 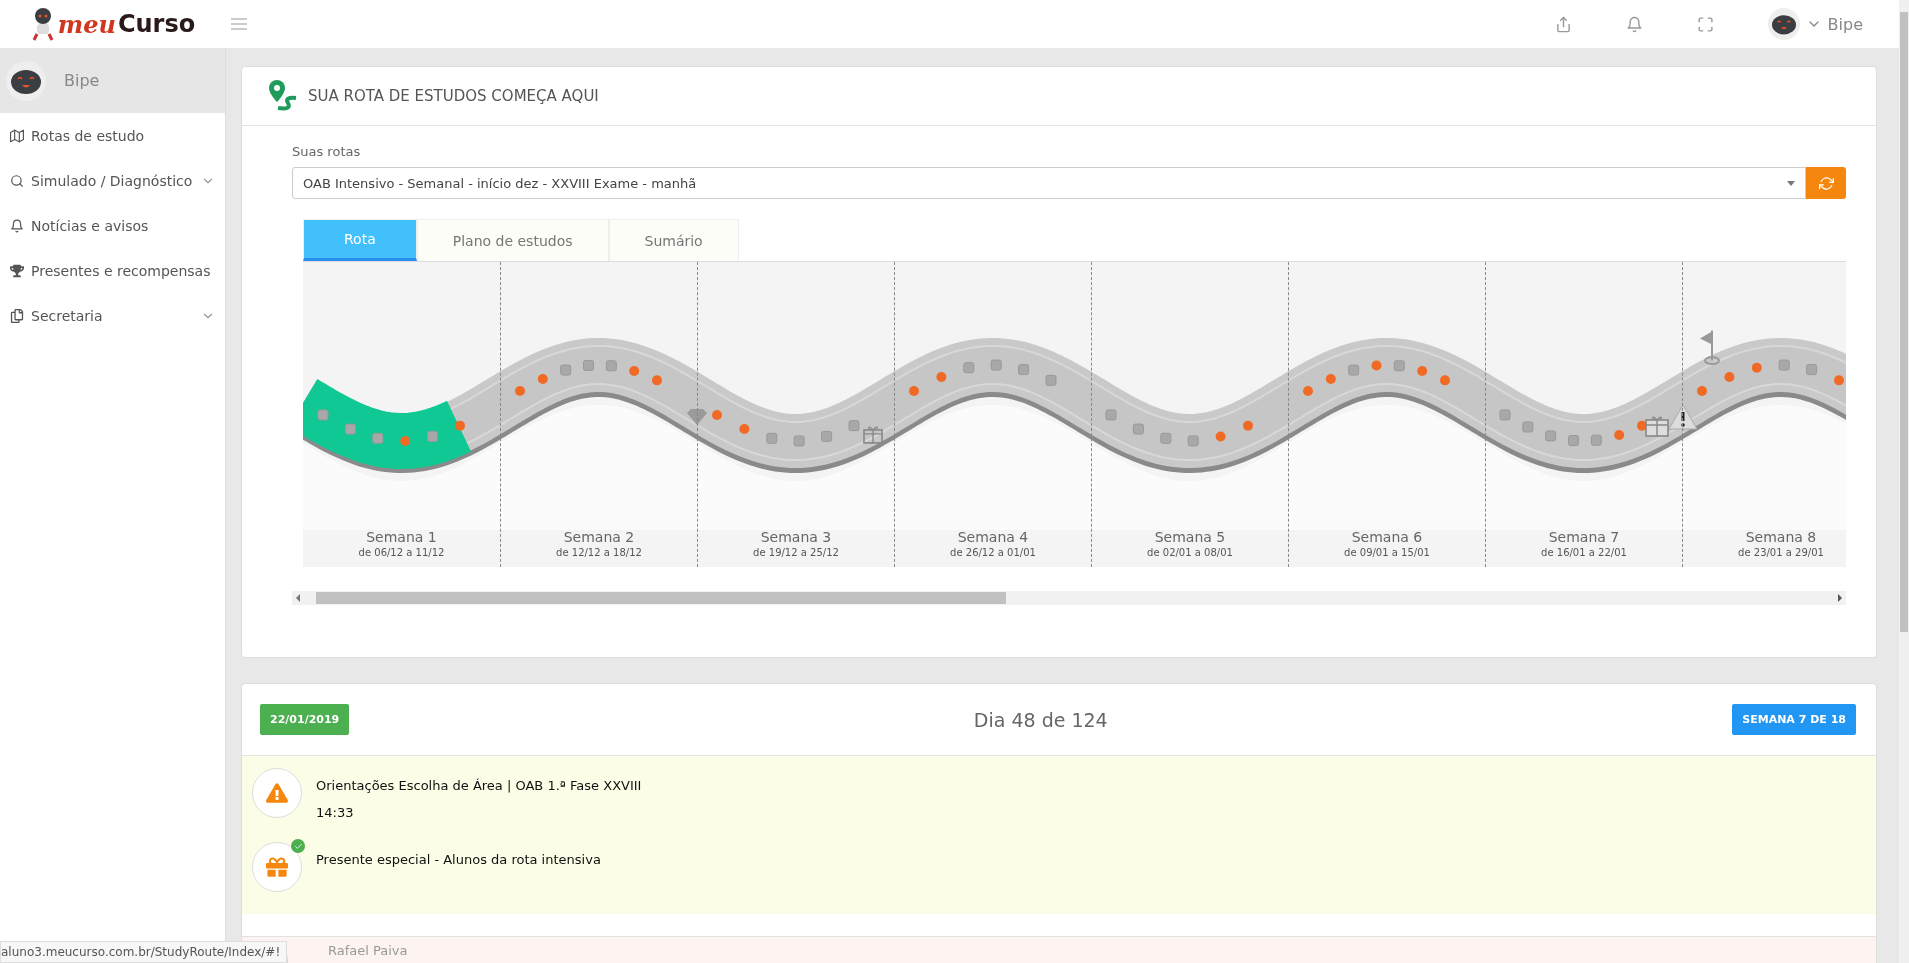 I want to click on week-title: Semana 8, so click(x=1781, y=537).